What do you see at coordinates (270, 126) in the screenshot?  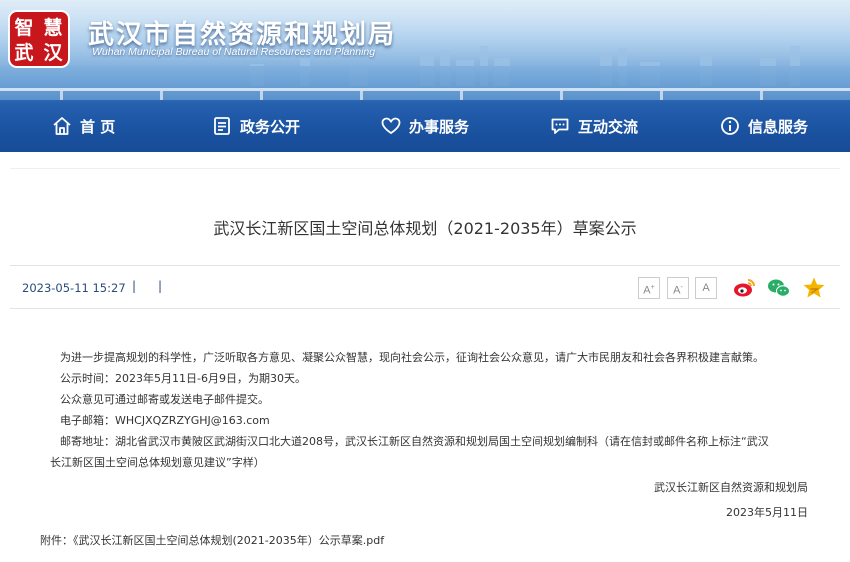 I see `nav-label: 政务公开` at bounding box center [270, 126].